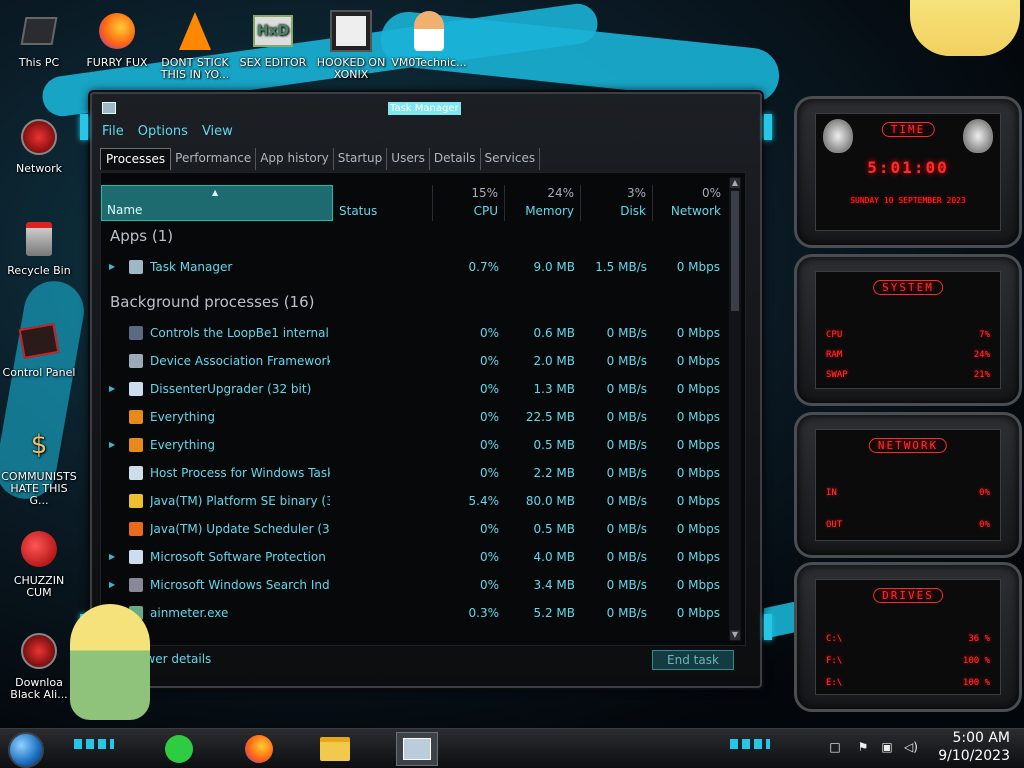  Describe the element at coordinates (511, 159) in the screenshot. I see `tab-services: Services` at that location.